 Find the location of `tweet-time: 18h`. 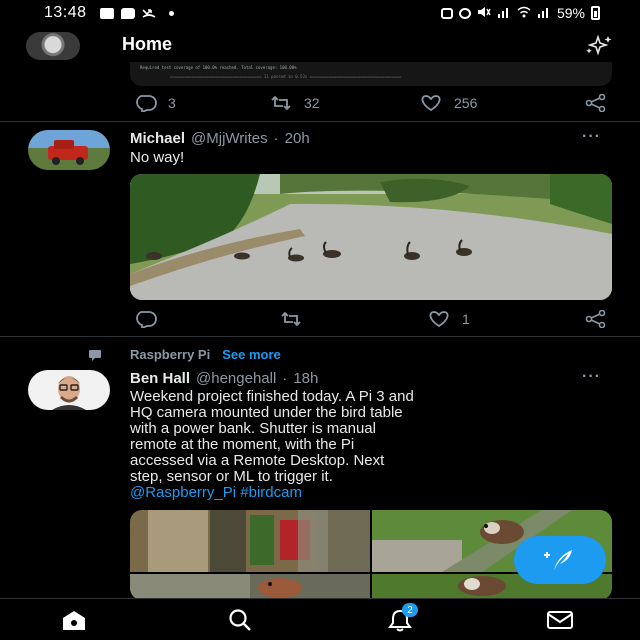

tweet-time: 18h is located at coordinates (306, 378).